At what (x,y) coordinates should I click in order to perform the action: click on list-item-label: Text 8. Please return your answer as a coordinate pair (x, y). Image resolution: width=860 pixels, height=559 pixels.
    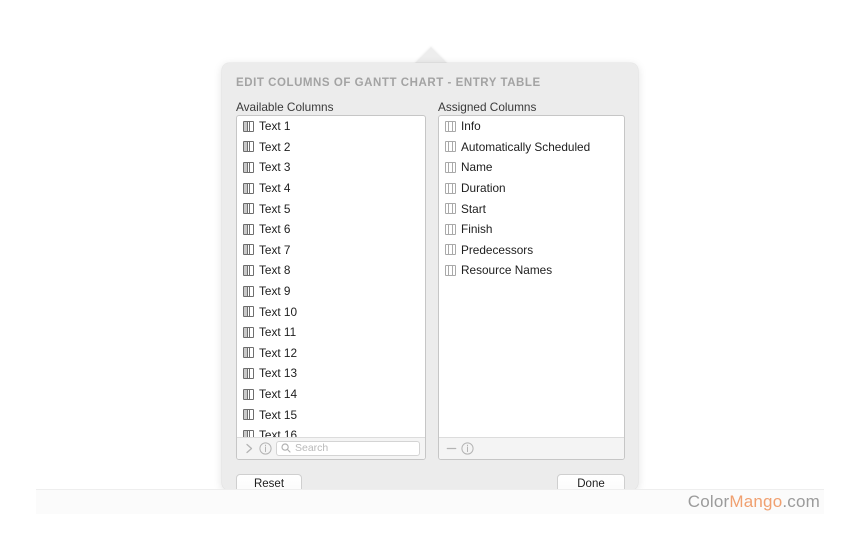
    Looking at the image, I should click on (275, 270).